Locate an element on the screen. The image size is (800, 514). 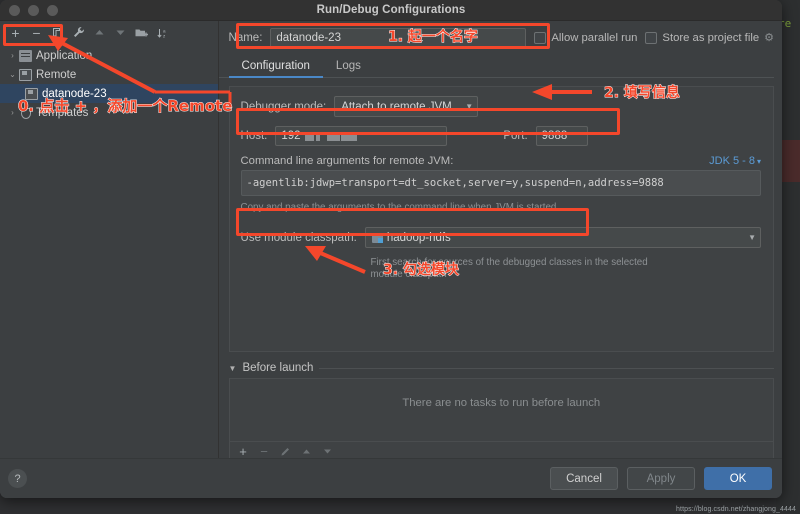
chevron-right-icon: › is located at coordinates (12, 55).